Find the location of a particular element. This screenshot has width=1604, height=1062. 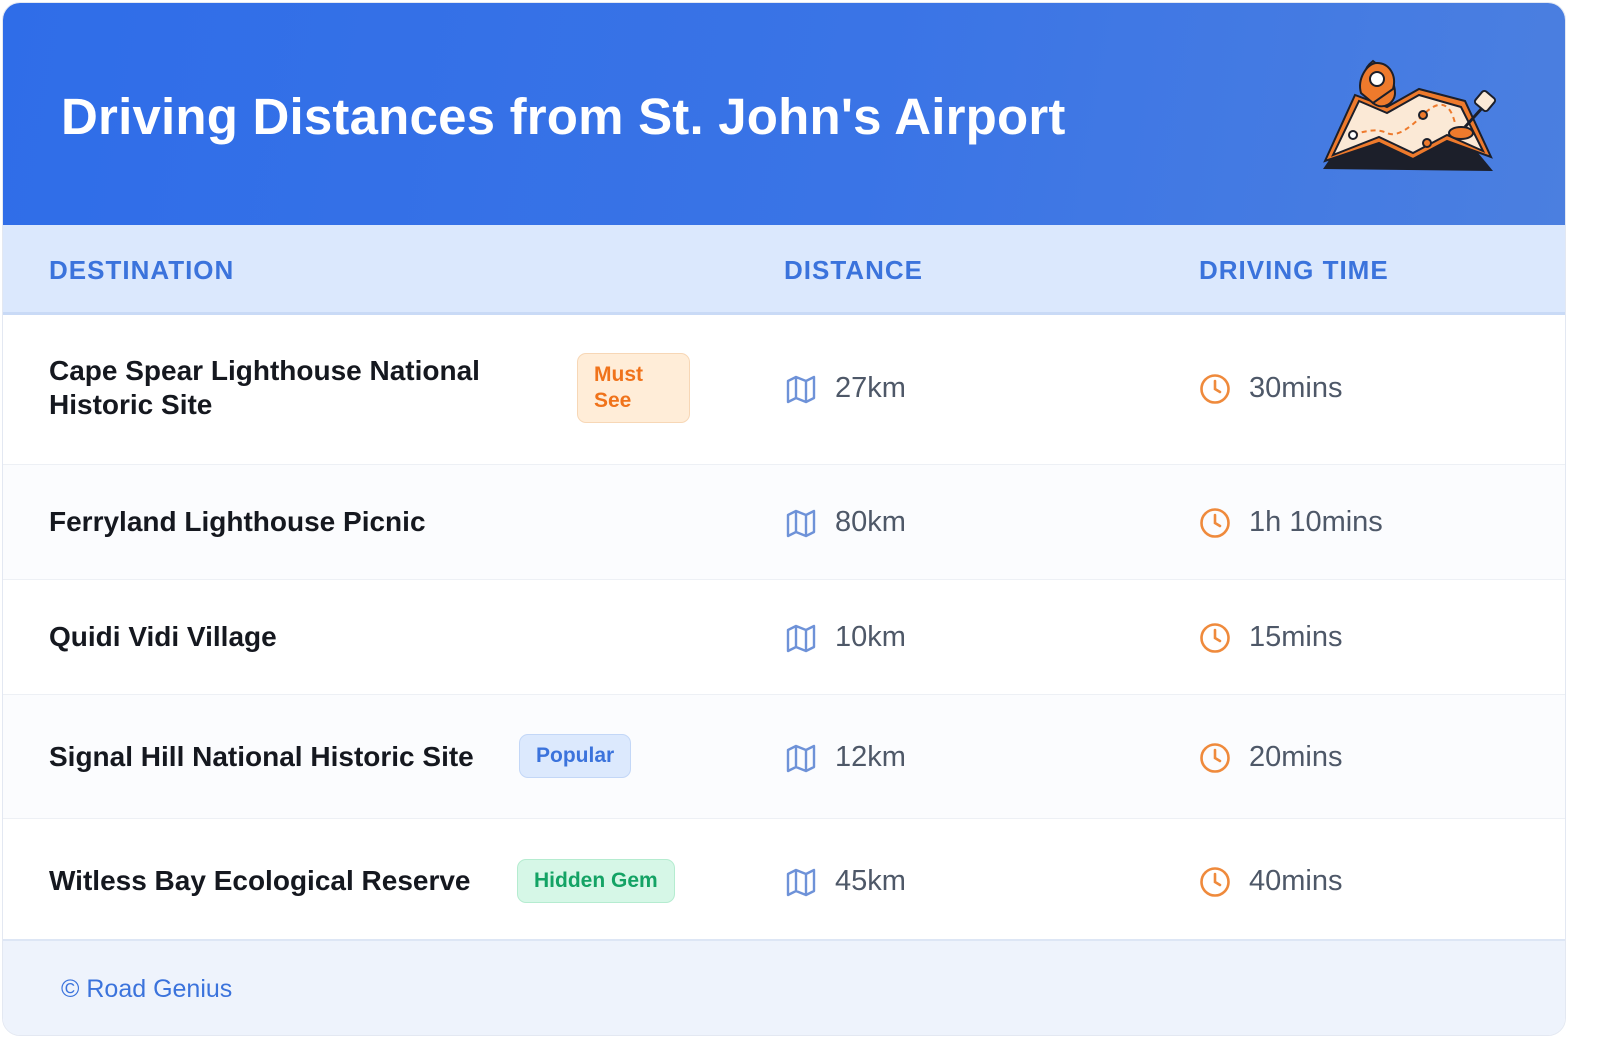

table-header: DESTINATION DISTANCE DRIVING TIME is located at coordinates (784, 270).